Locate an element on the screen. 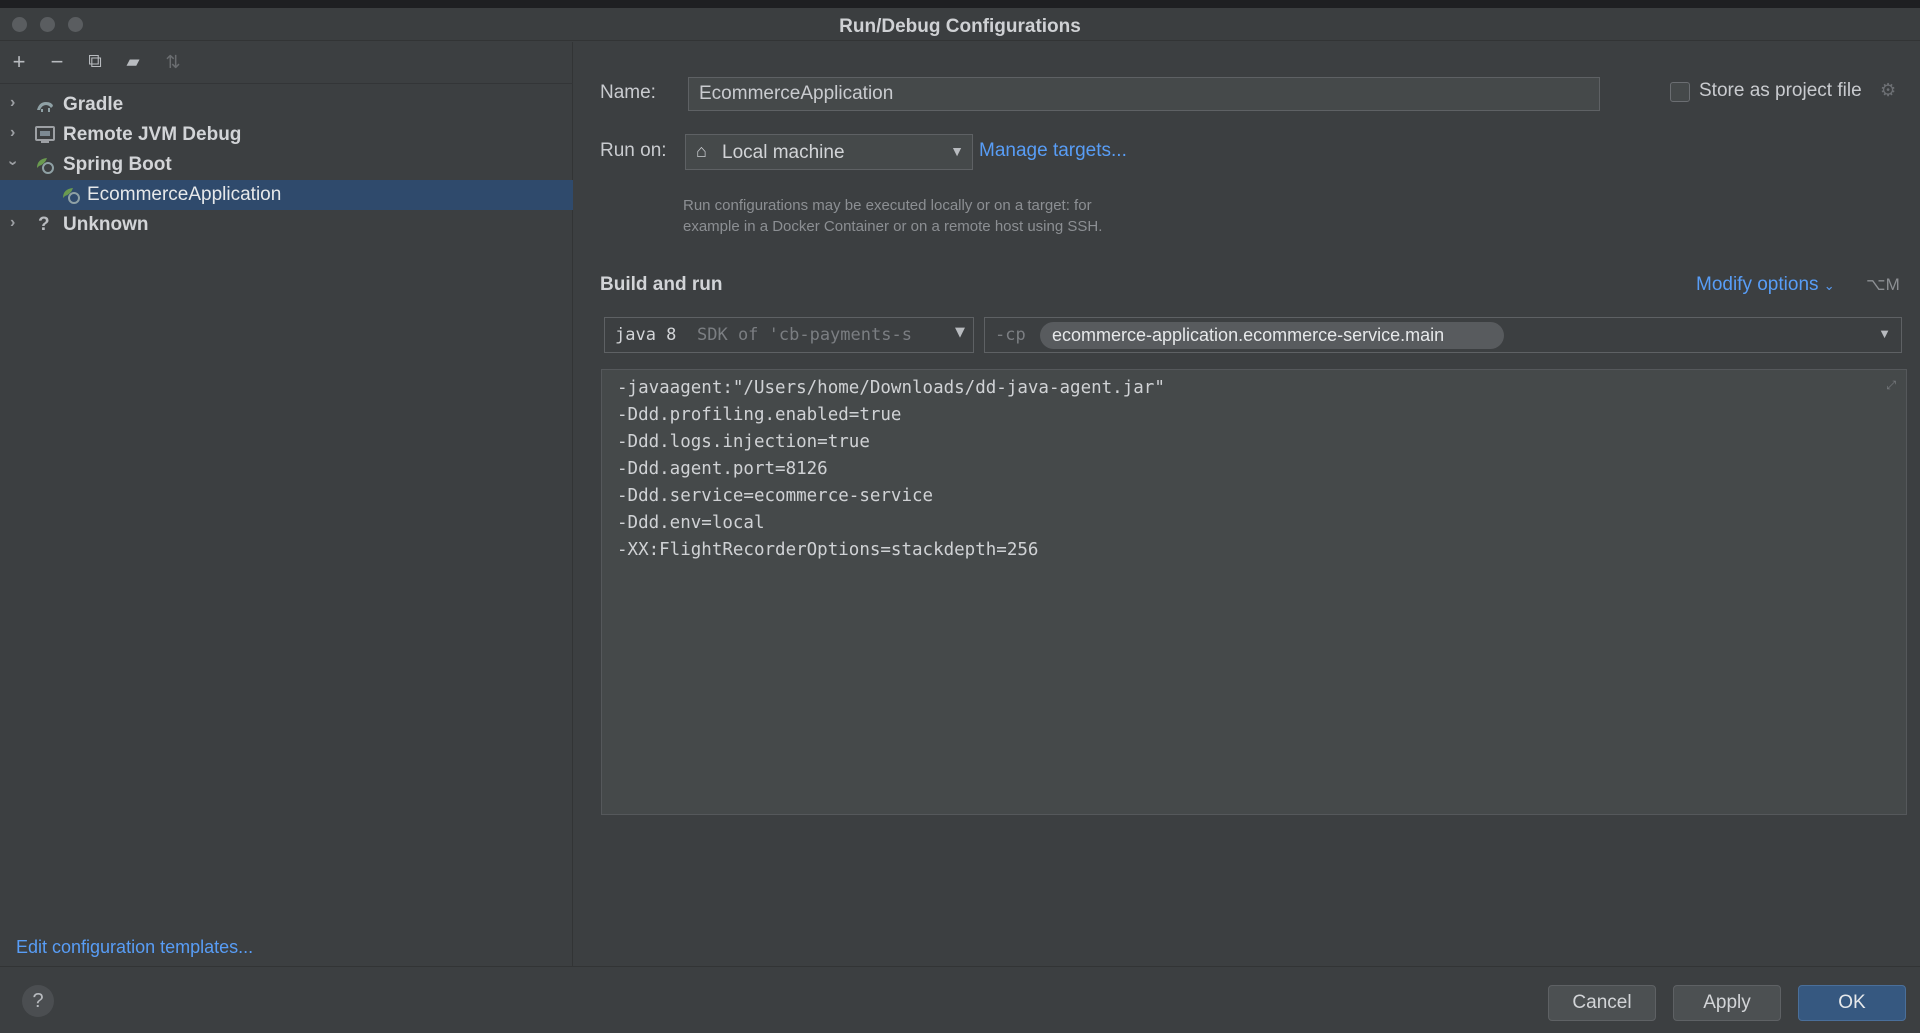 The image size is (1920, 1033). copy-icon: ⧉ is located at coordinates (95, 62).